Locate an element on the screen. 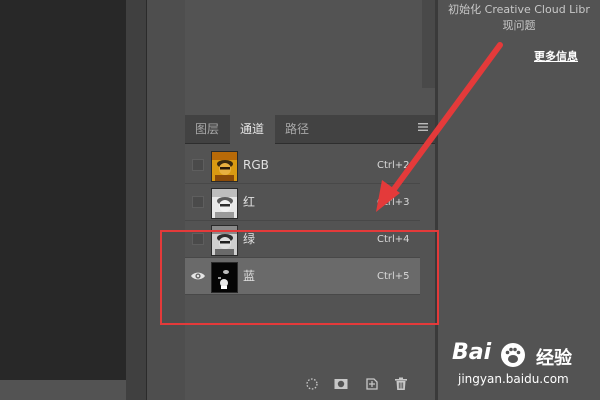 This screenshot has height=400, width=600. watermark-url: jingyan.baidu.com is located at coordinates (513, 379).